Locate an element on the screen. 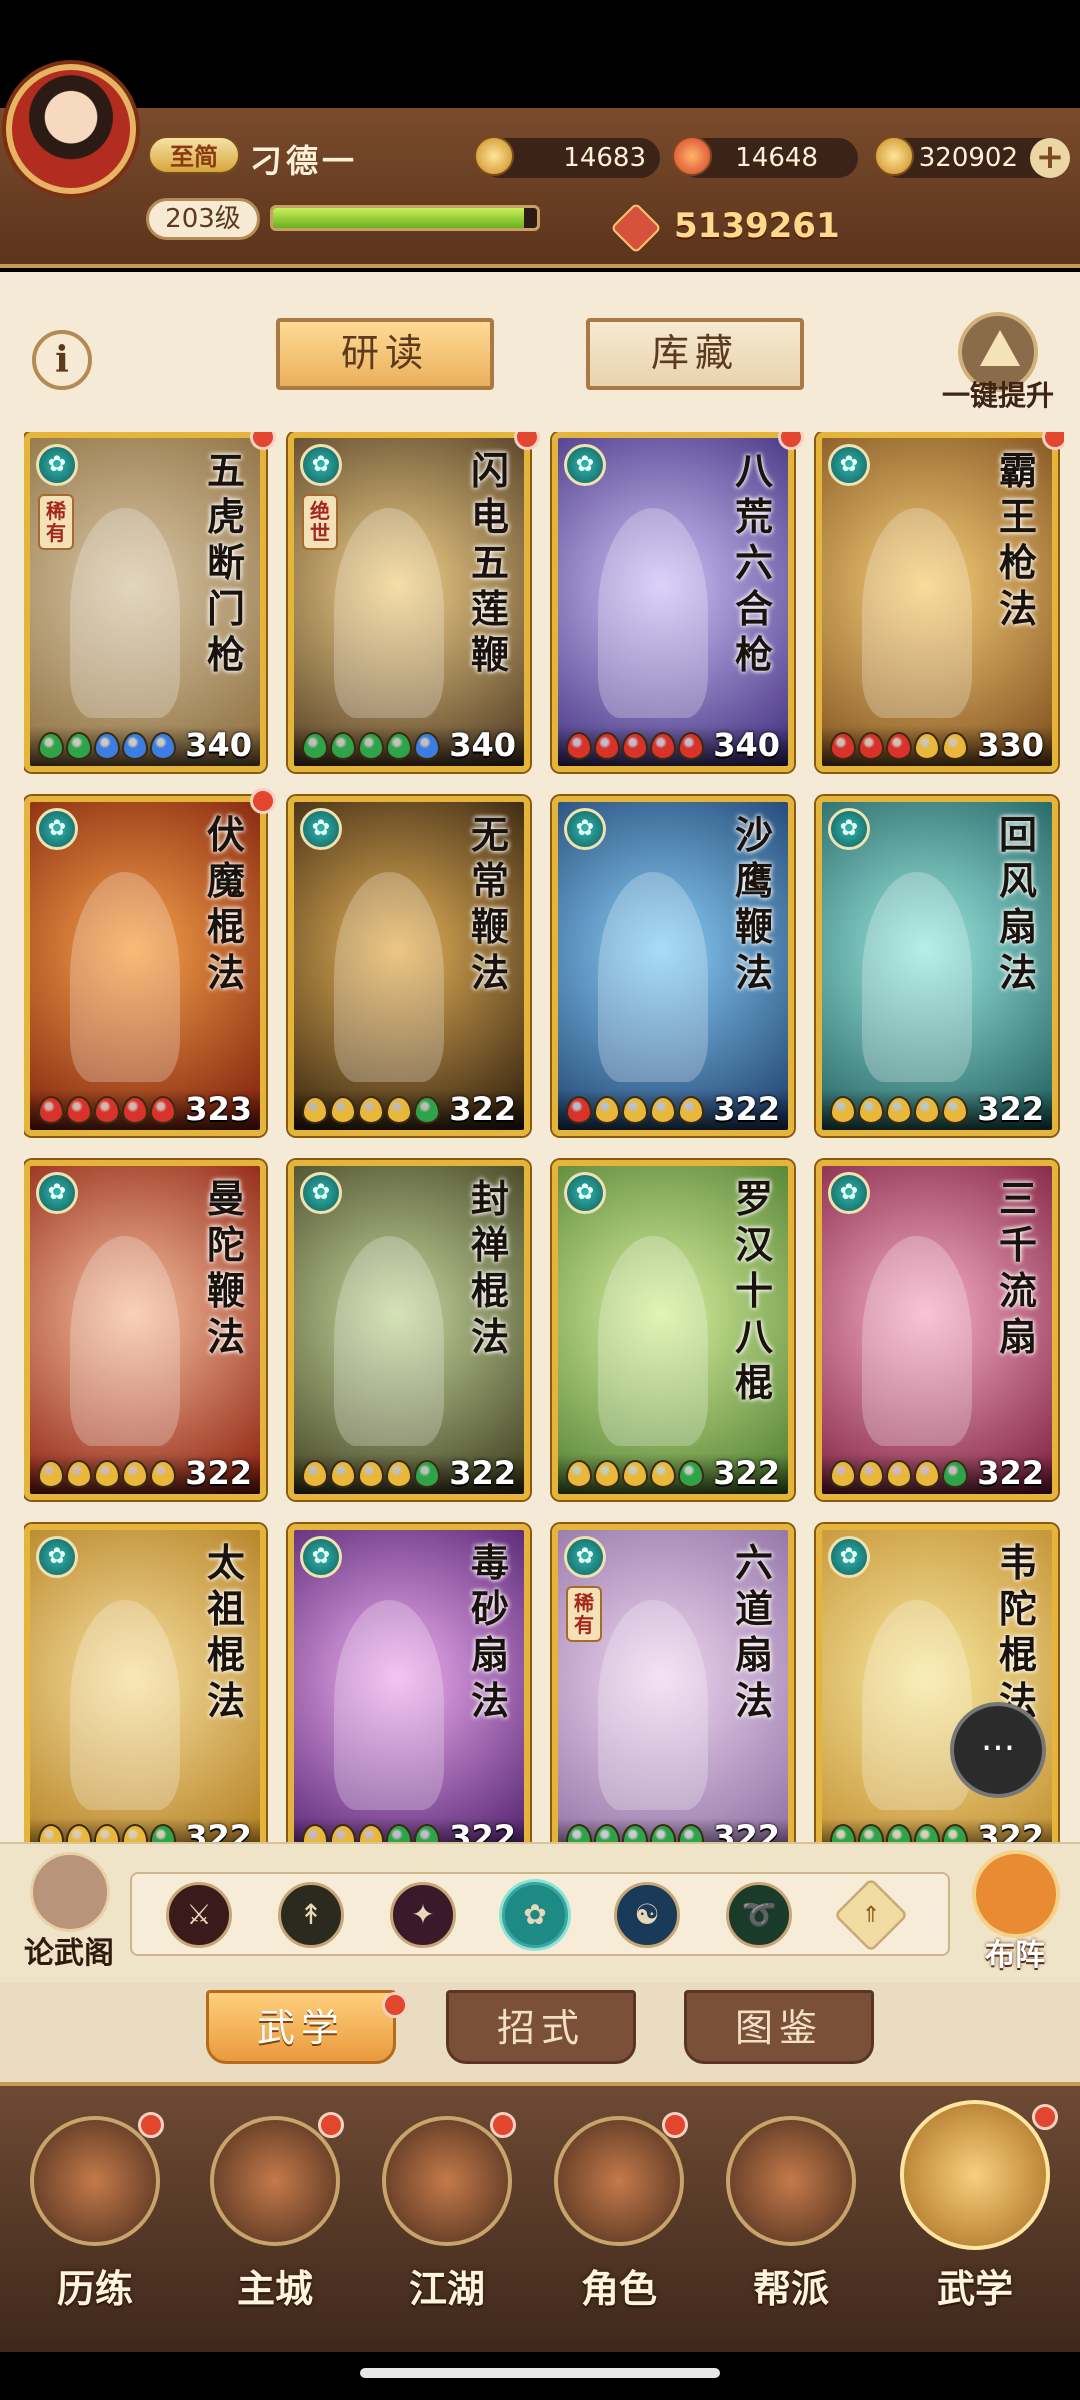  sword-filter-icon: ⚔ is located at coordinates (199, 1915).